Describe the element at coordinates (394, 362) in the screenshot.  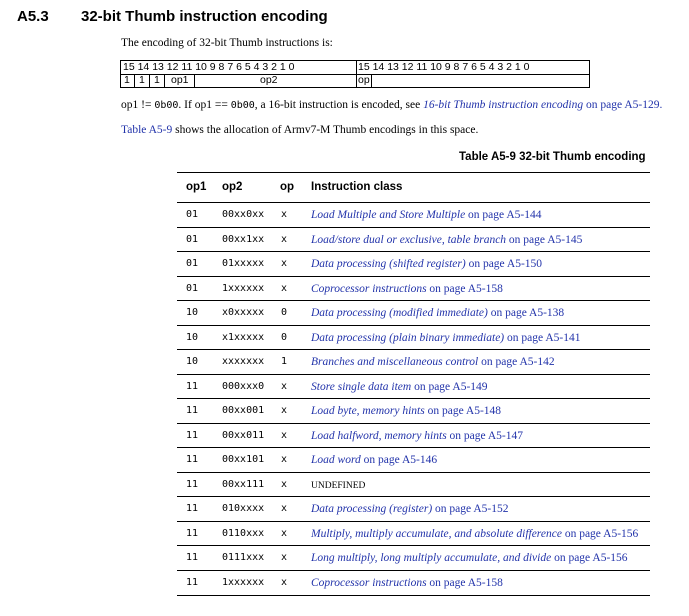
I see `instruction-class-link: Branches and miscellaneous control` at that location.